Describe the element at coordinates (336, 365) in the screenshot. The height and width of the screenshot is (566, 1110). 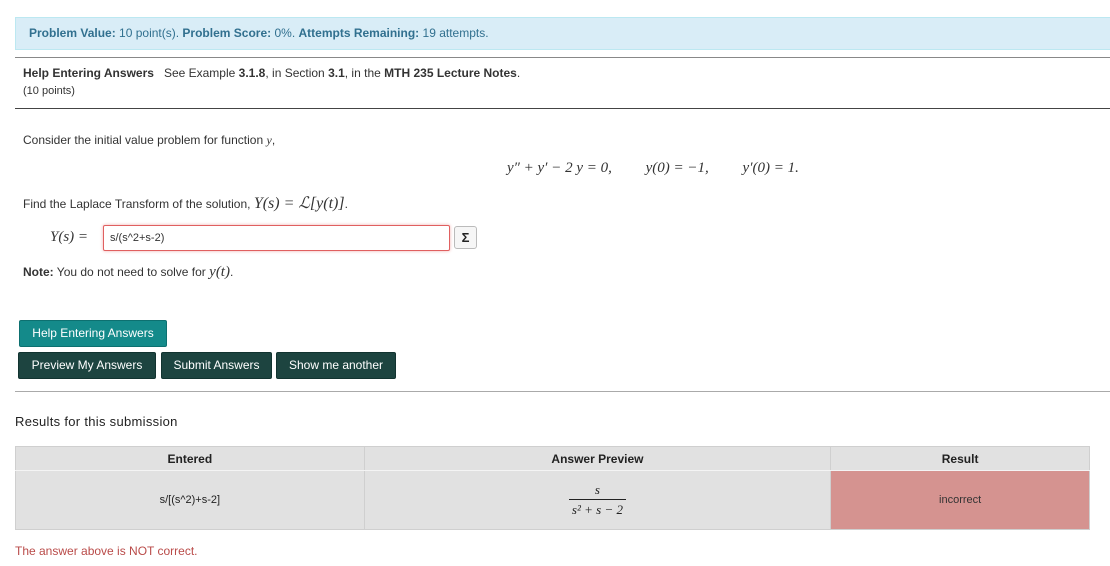
I see `show-another-button: Show me another` at that location.